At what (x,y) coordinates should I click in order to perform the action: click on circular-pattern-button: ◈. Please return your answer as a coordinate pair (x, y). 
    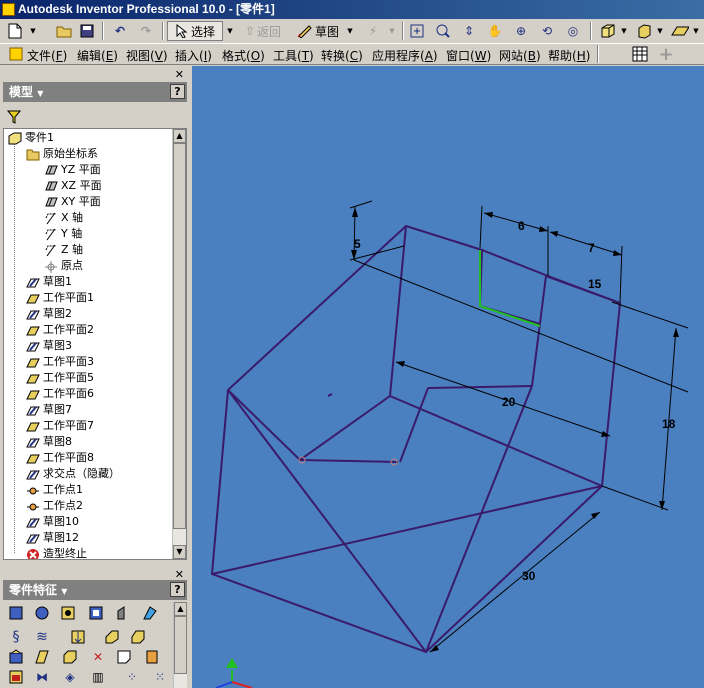
    Looking at the image, I should click on (70, 677).